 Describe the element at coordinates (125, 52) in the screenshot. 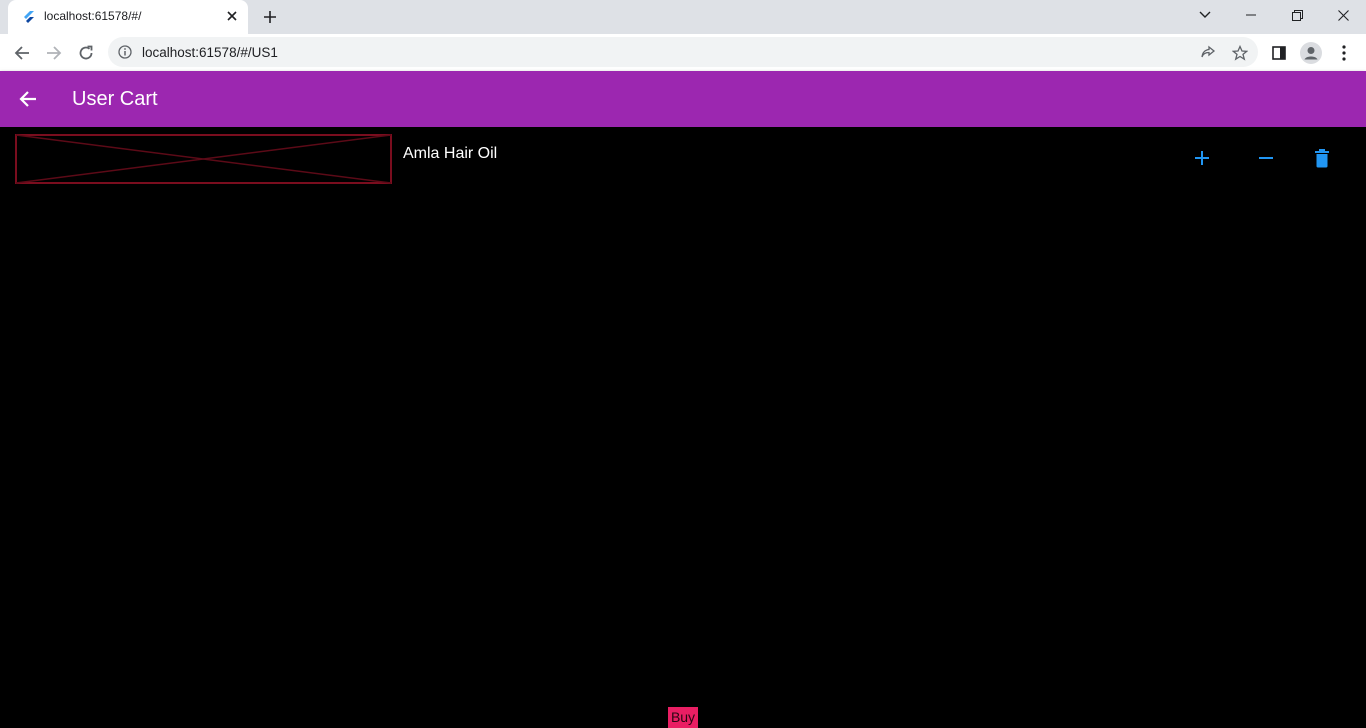

I see `site-info-icon` at that location.